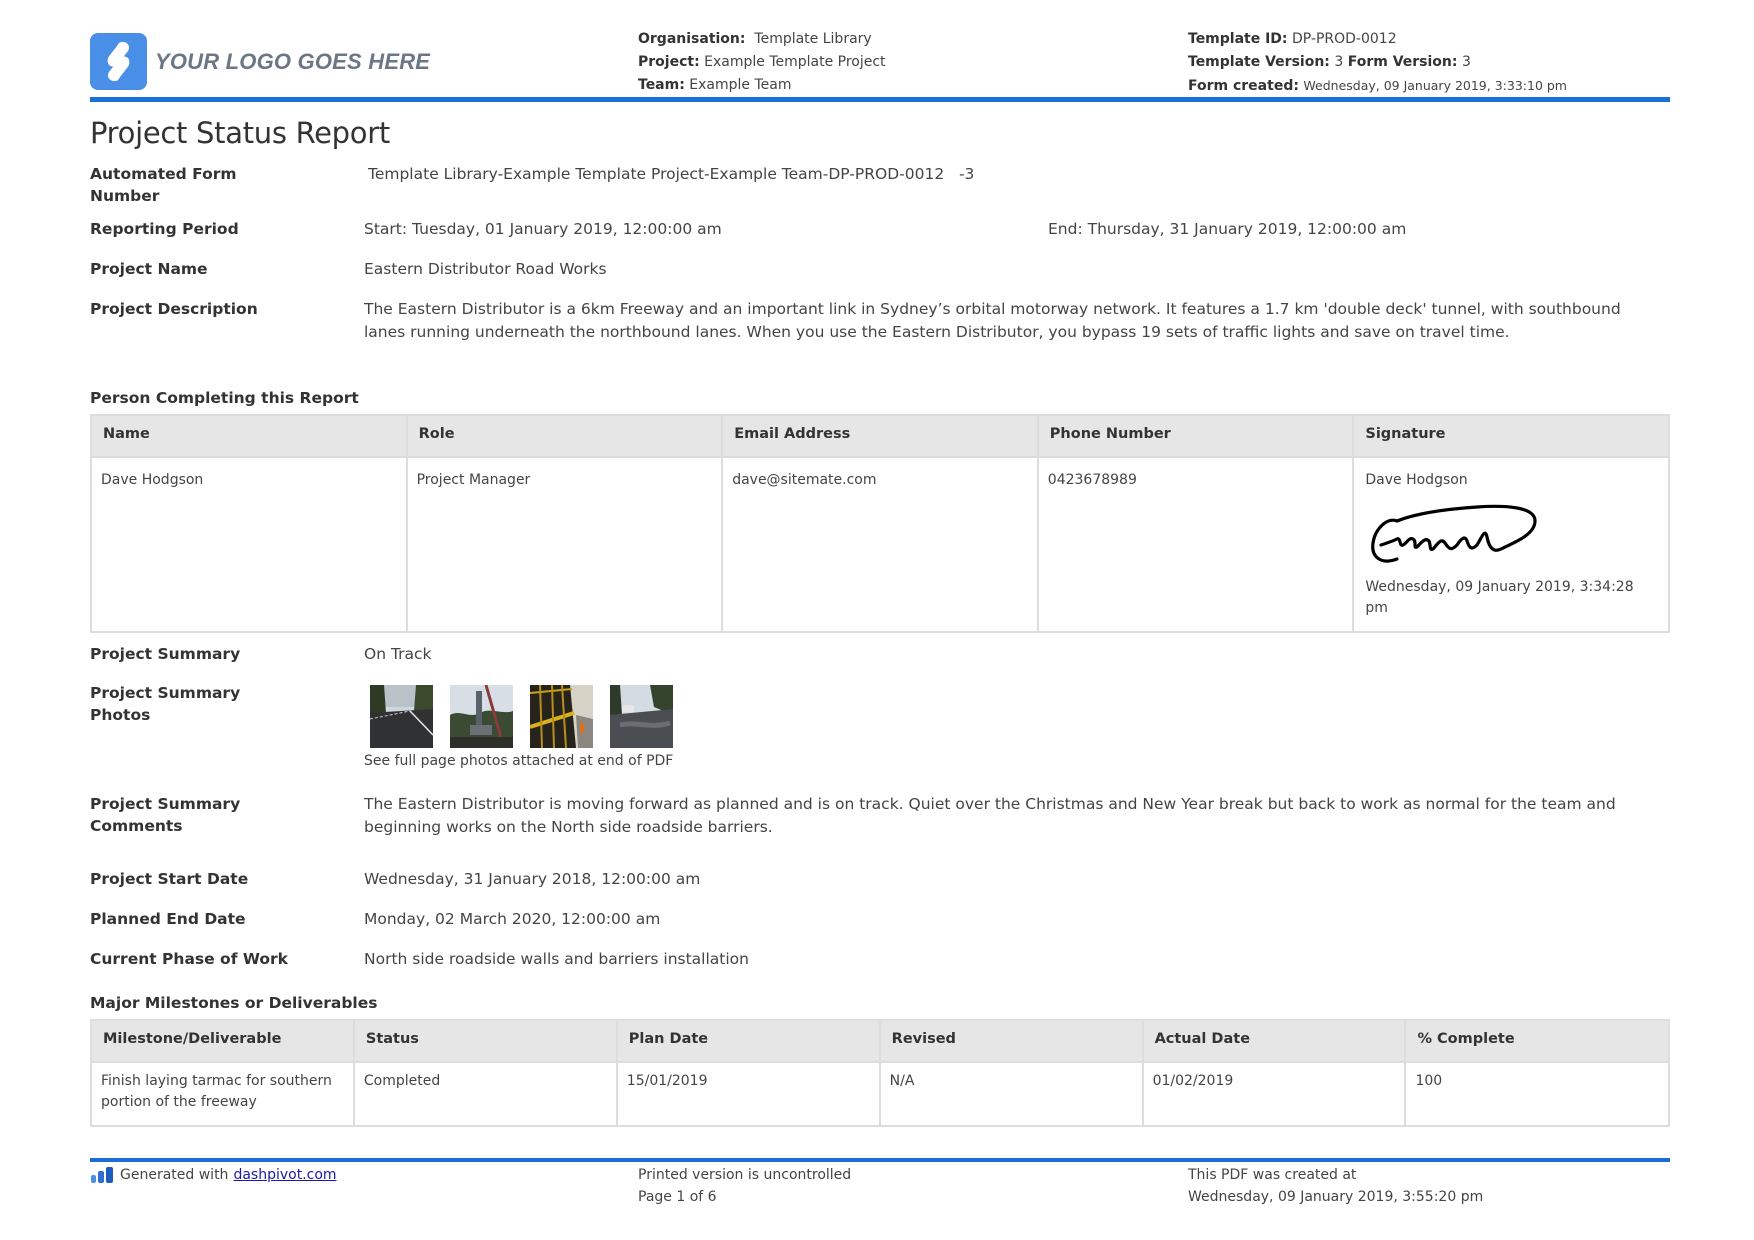 The height and width of the screenshot is (1240, 1754). I want to click on field-label: Project Summary Photos, so click(165, 704).